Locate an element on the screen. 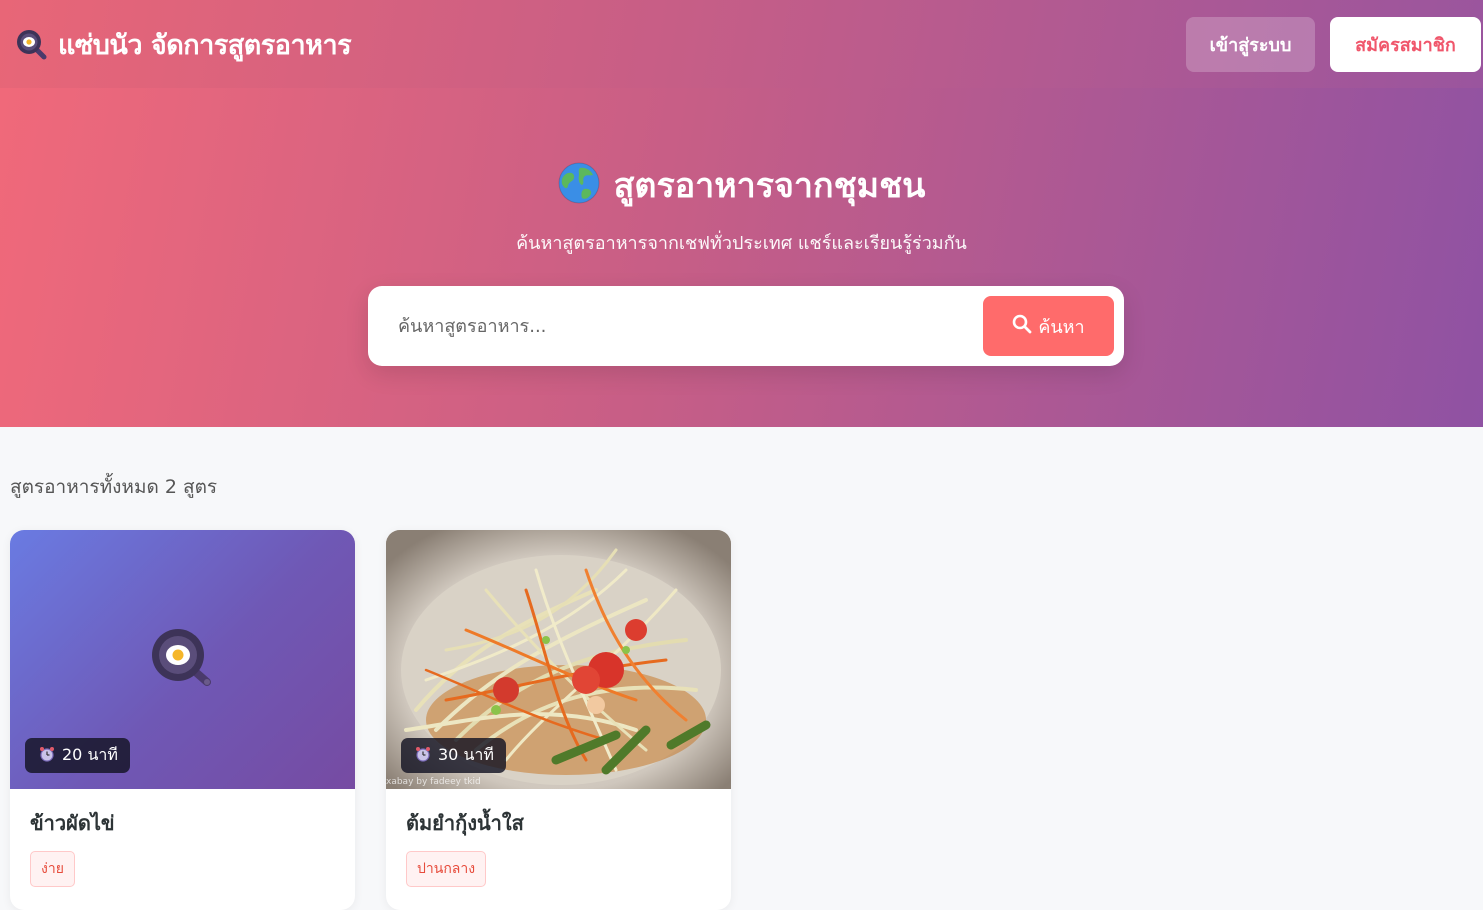 This screenshot has height=910, width=1483. cook-time: 20 นาที is located at coordinates (90, 754).